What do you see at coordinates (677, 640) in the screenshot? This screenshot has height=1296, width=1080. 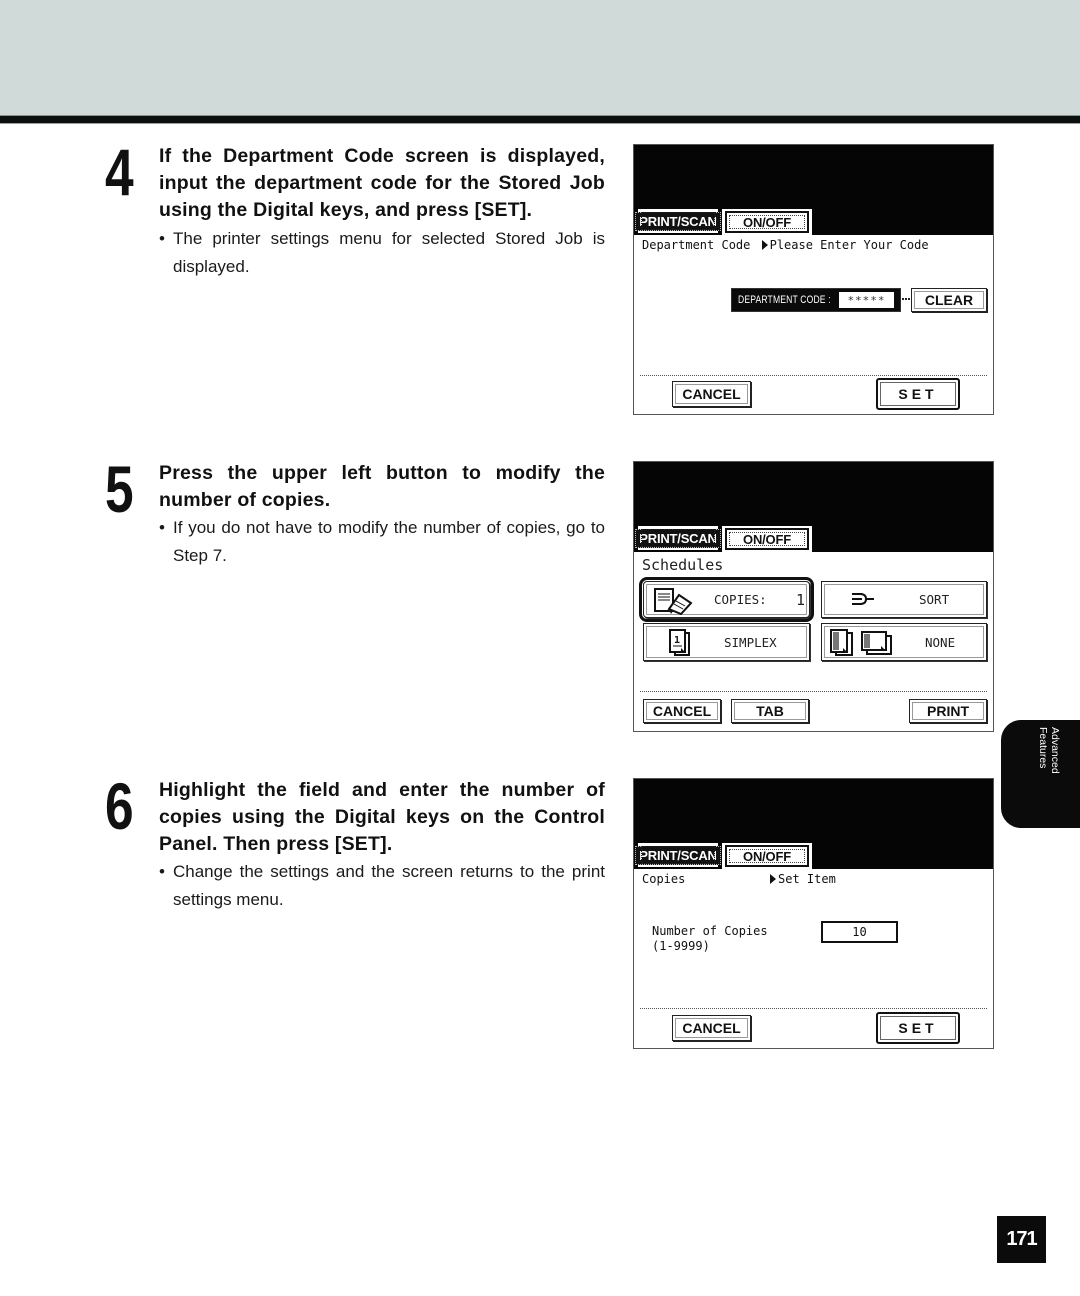 I see `svg-text: 1` at bounding box center [677, 640].